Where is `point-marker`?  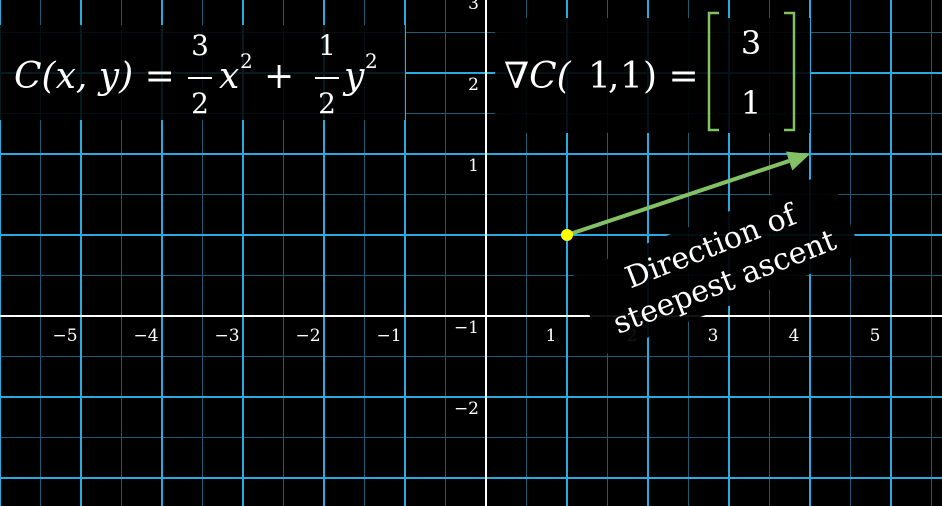
point-marker is located at coordinates (567, 235).